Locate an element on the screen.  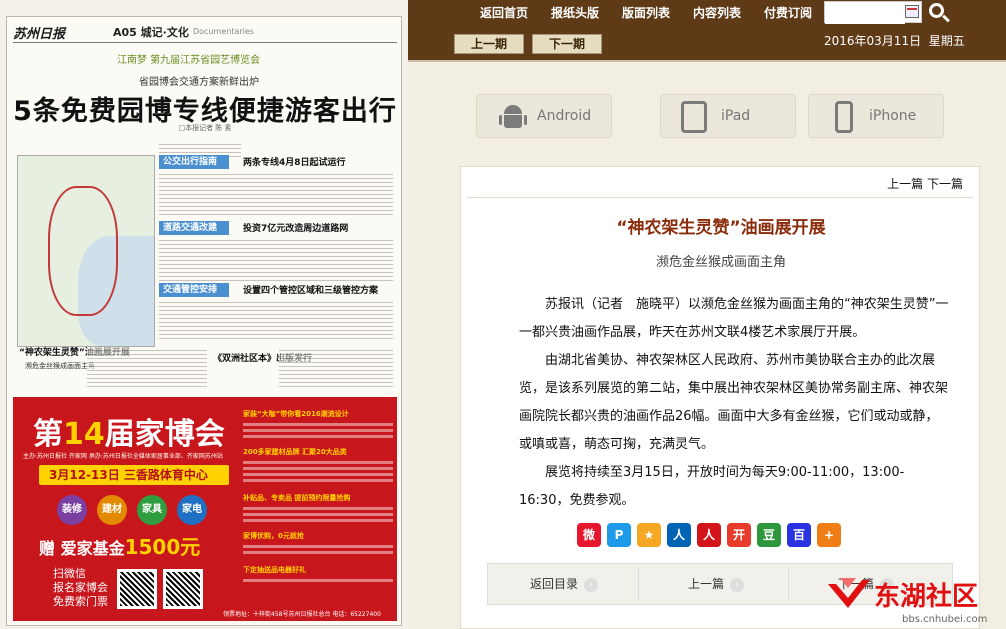
newspaper-route-map is located at coordinates (86, 251).